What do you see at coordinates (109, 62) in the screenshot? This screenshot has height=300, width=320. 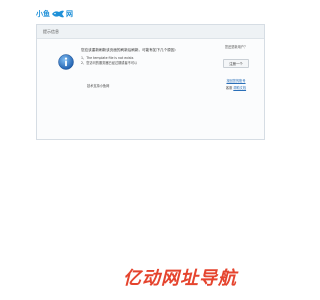 I see `reason-item: 2、您访问的服务器已经过期或者不可以` at bounding box center [109, 62].